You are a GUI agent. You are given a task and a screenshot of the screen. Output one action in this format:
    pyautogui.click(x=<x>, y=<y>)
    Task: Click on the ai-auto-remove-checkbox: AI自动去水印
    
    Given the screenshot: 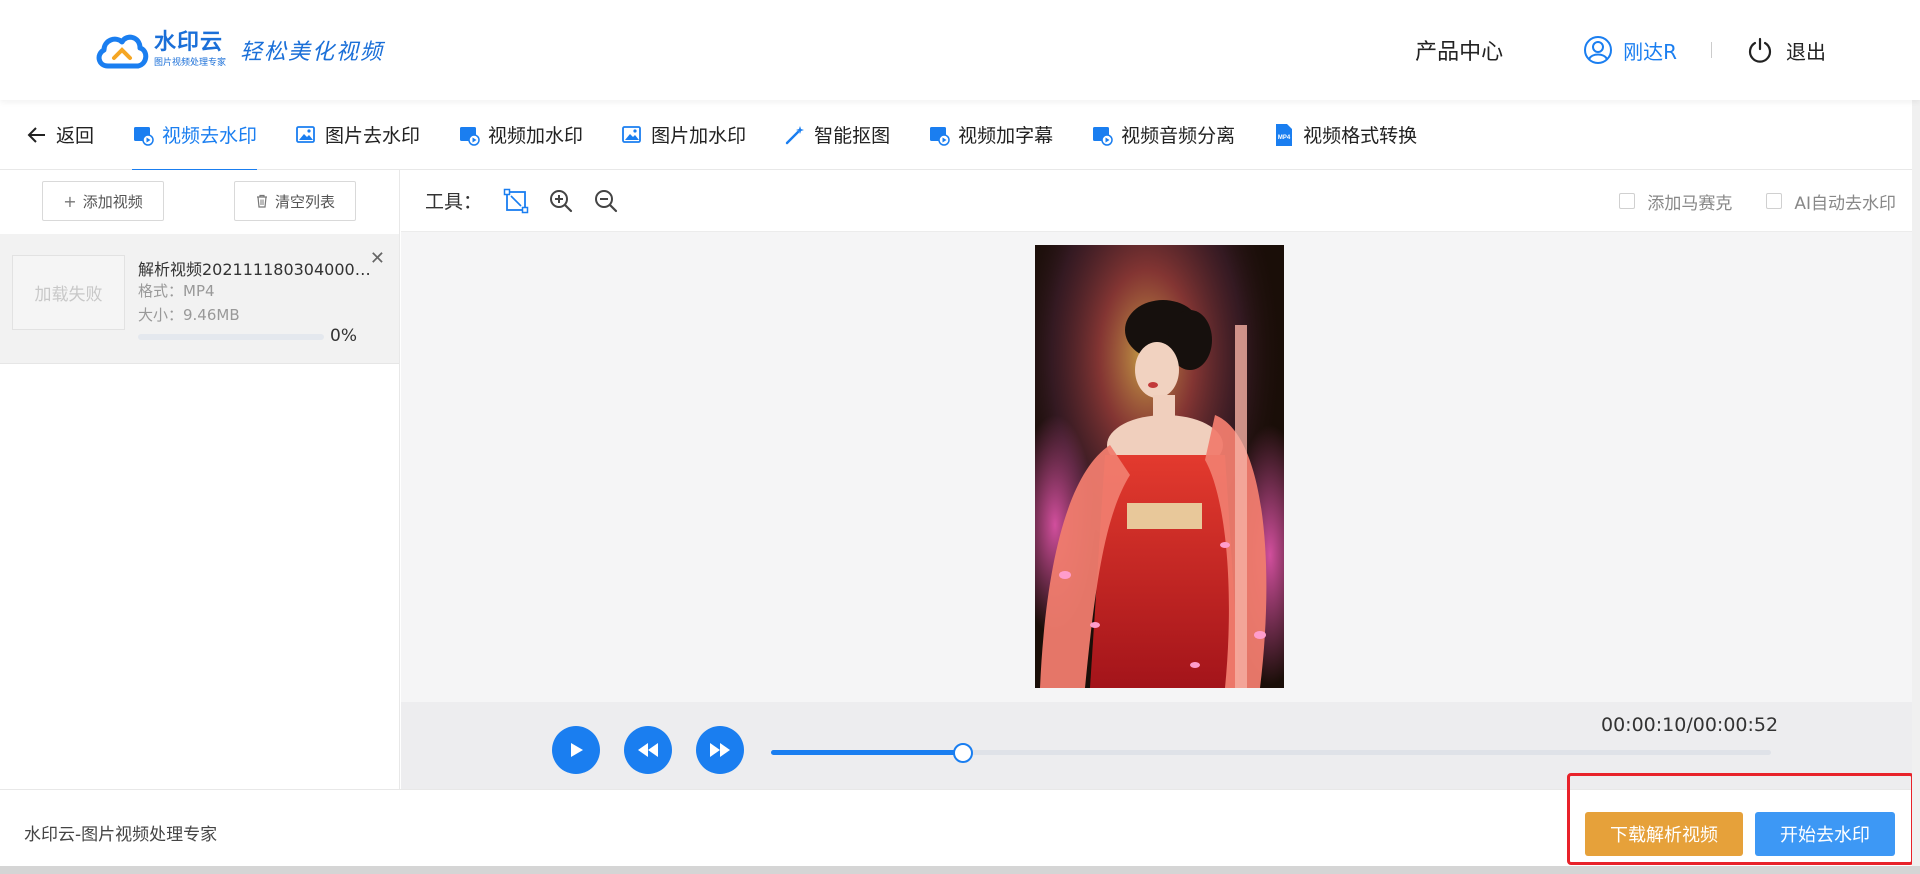 What is the action you would take?
    pyautogui.click(x=1831, y=201)
    